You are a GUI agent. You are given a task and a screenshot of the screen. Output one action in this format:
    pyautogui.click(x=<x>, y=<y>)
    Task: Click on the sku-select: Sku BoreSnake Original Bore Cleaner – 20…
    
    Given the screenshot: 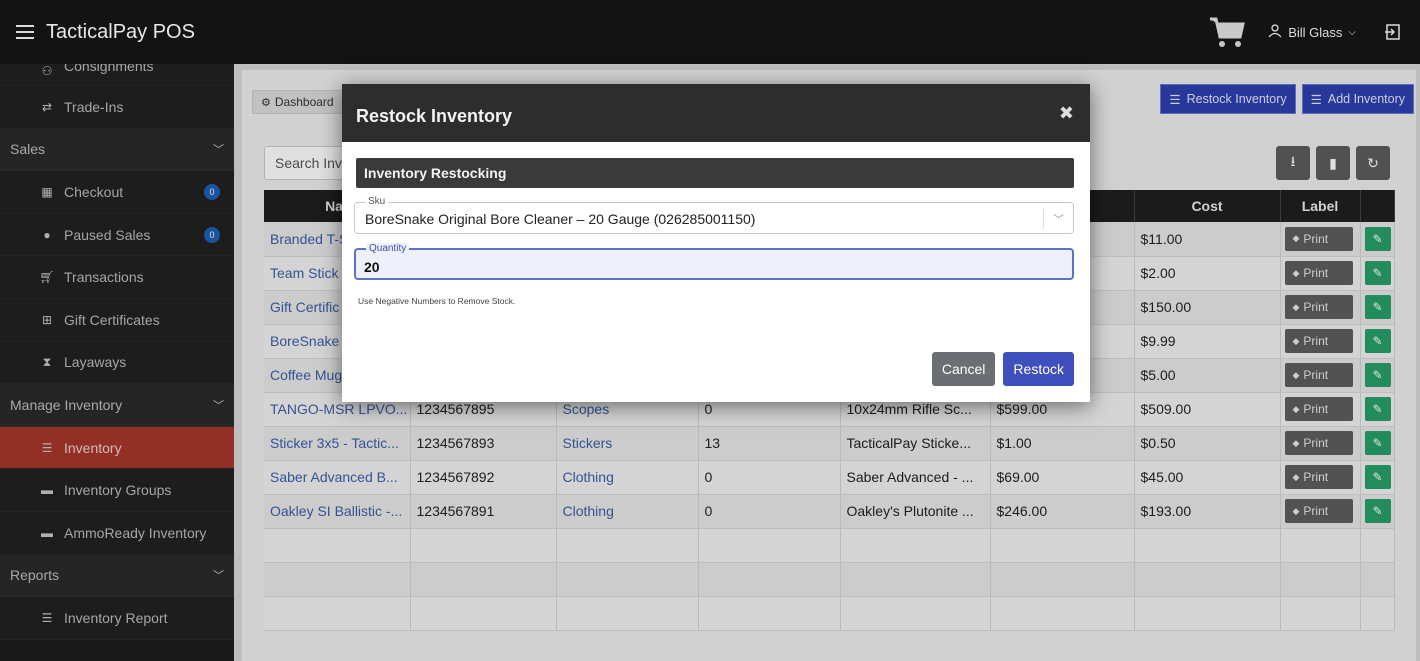 What is the action you would take?
    pyautogui.click(x=714, y=215)
    